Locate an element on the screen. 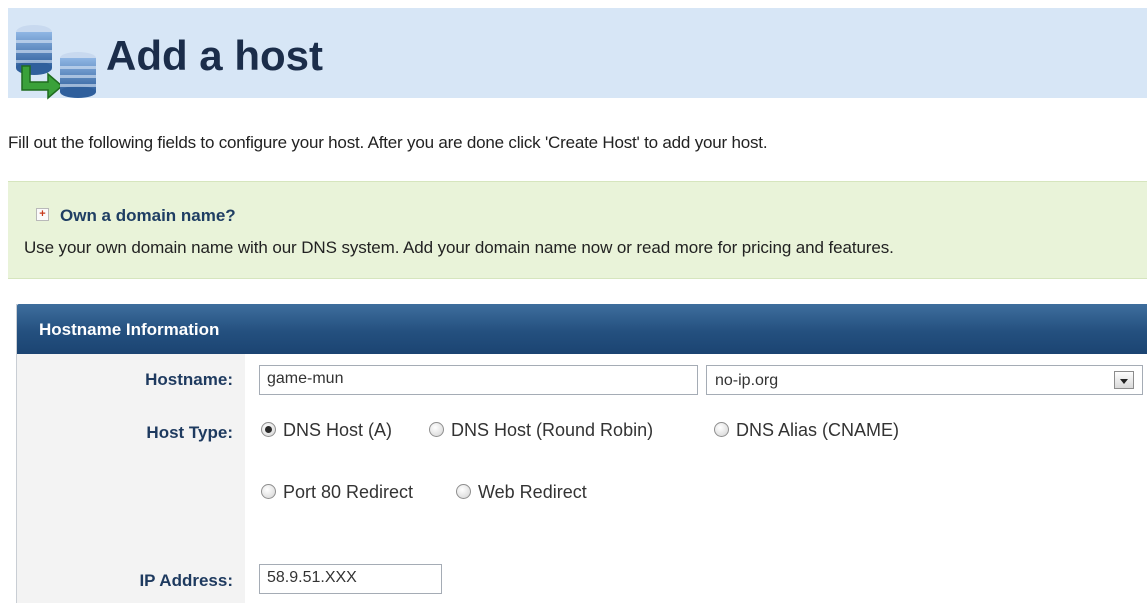 The image size is (1147, 603). domain-select: no-ip.org is located at coordinates (924, 380).